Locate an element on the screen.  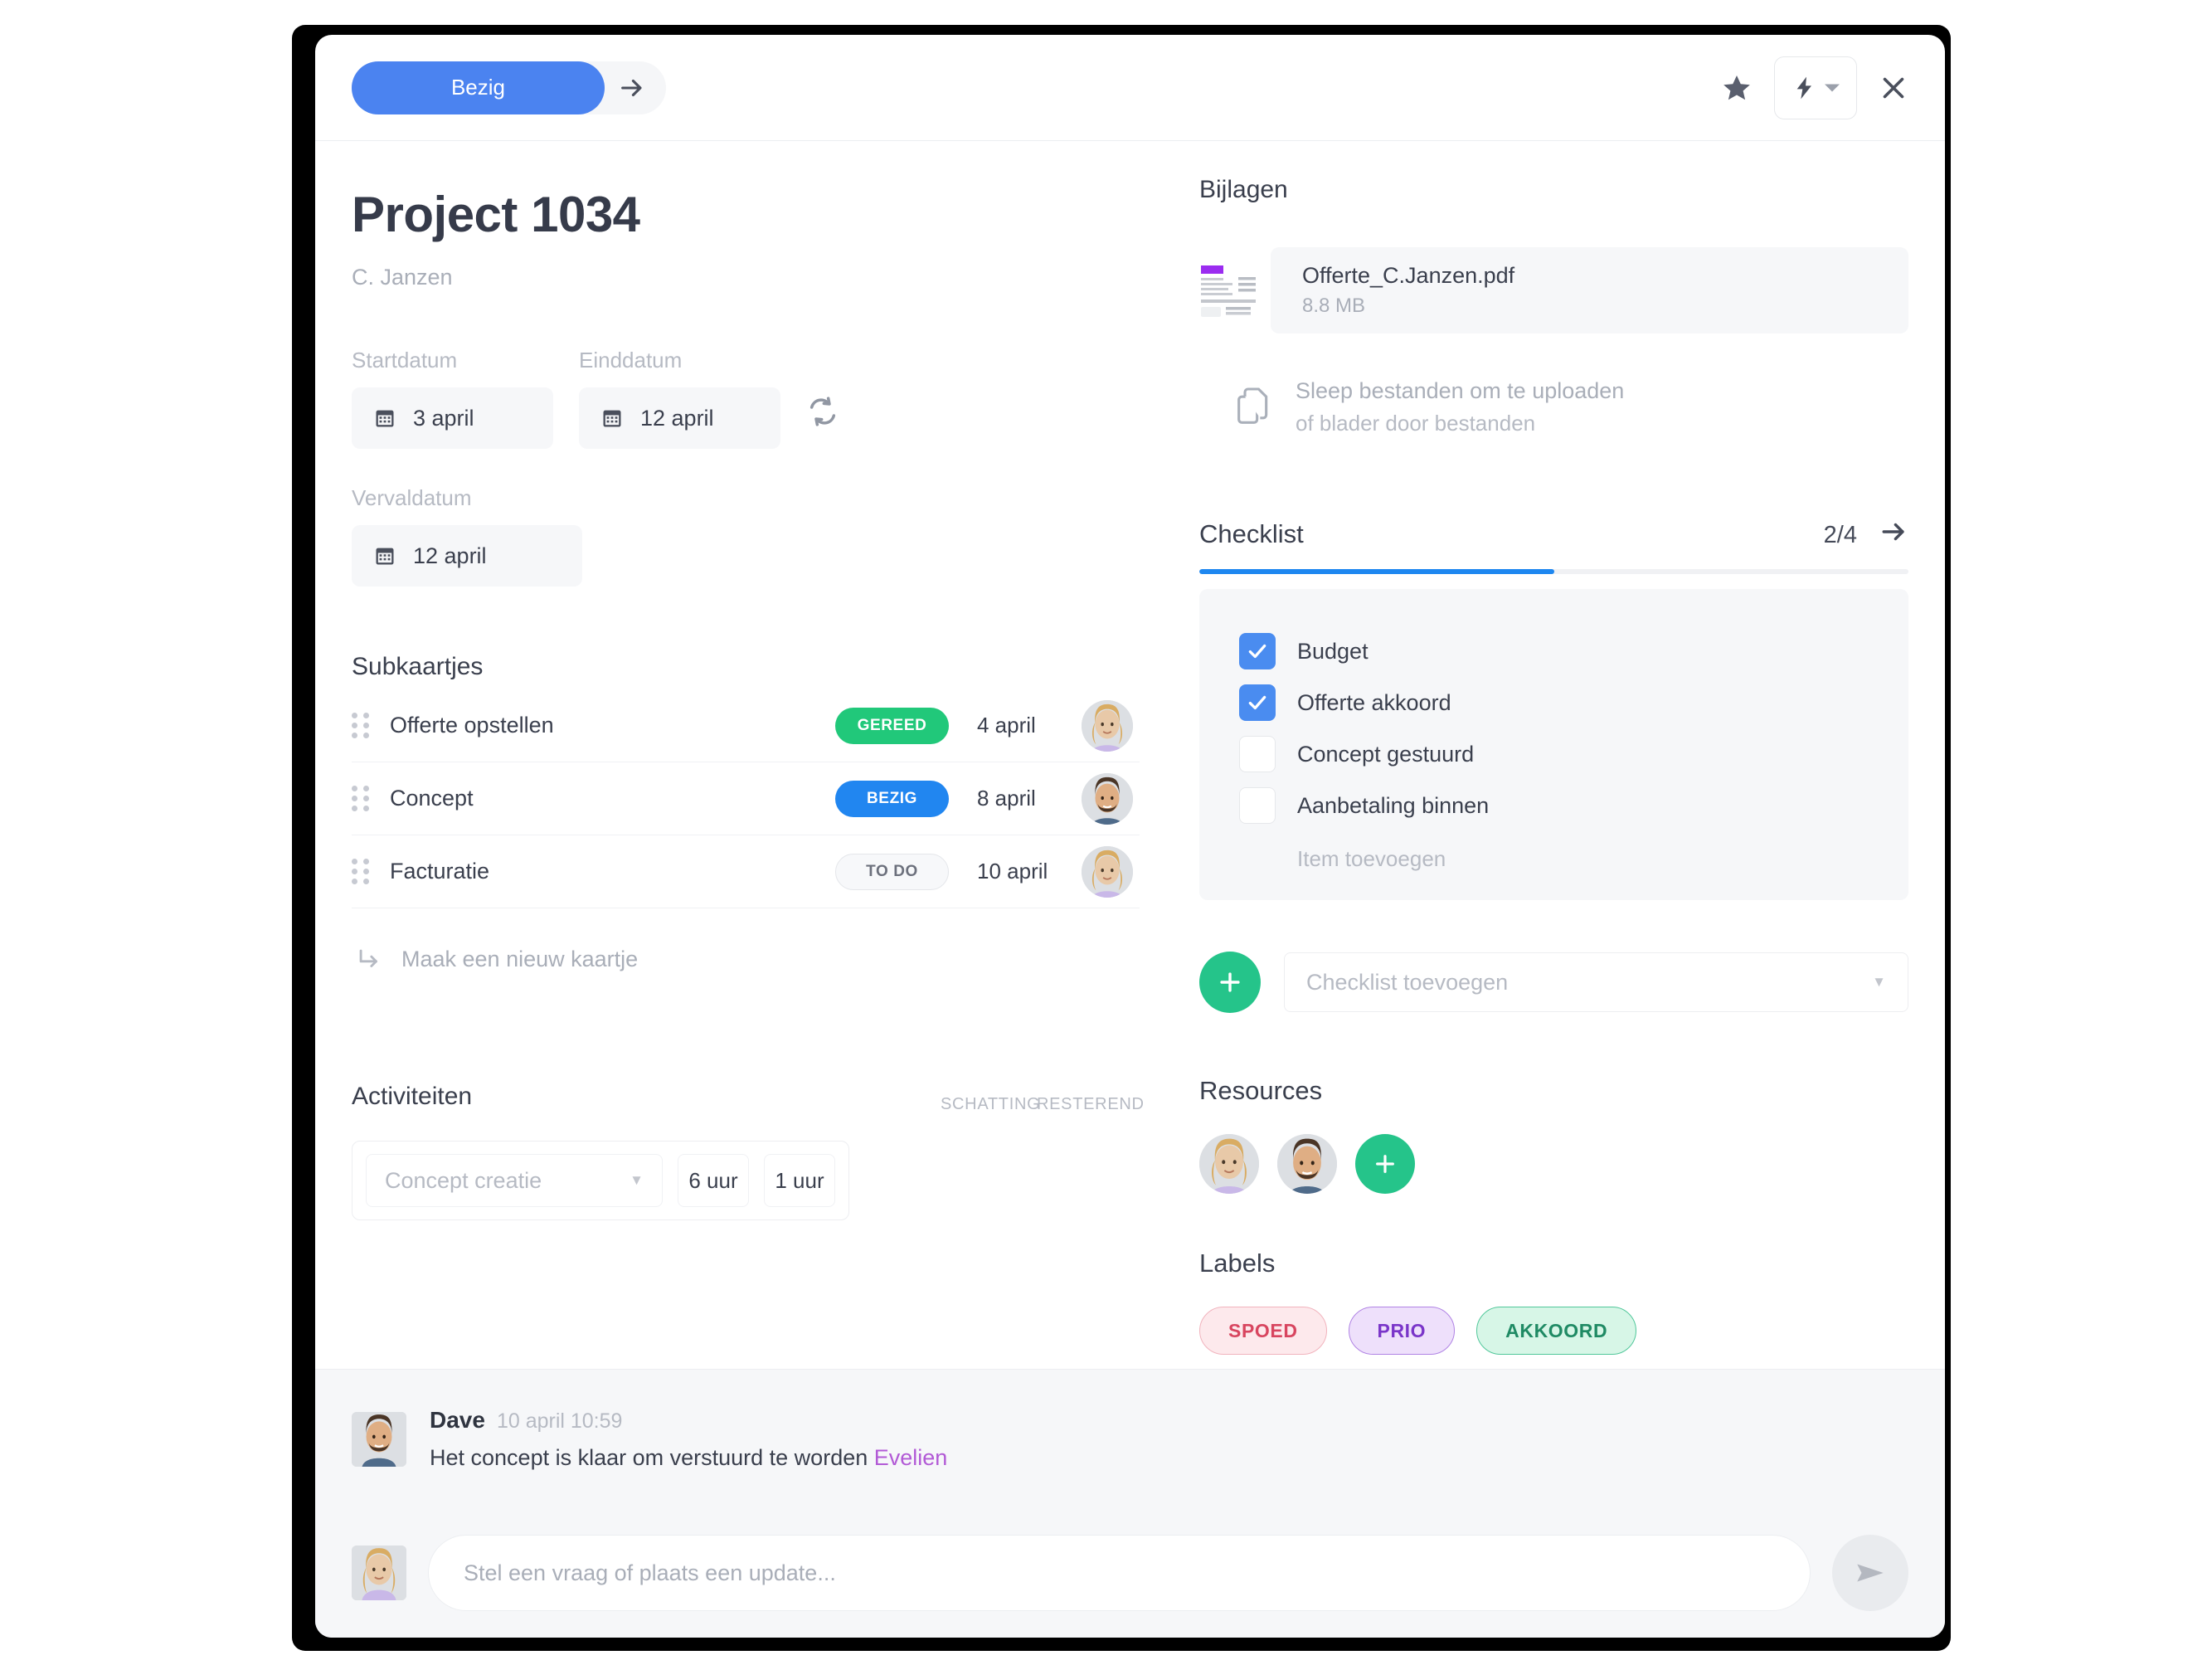
column-header-remaining: RESTEREND is located at coordinates (1091, 1104).